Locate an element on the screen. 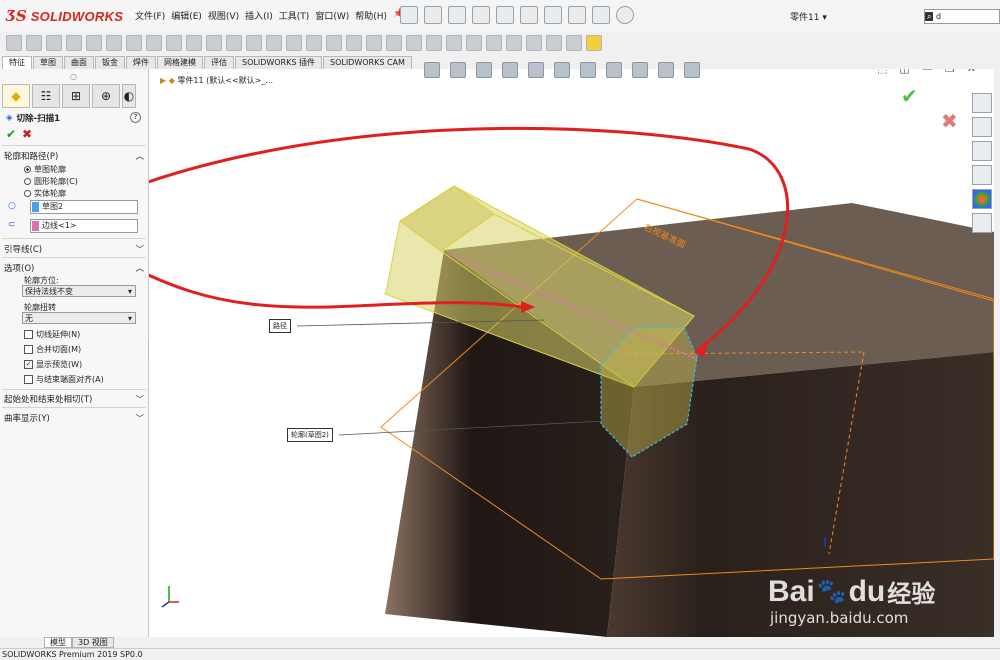  checkbox-merge-tangent-faces: 合并切面(M) is located at coordinates (64, 349).